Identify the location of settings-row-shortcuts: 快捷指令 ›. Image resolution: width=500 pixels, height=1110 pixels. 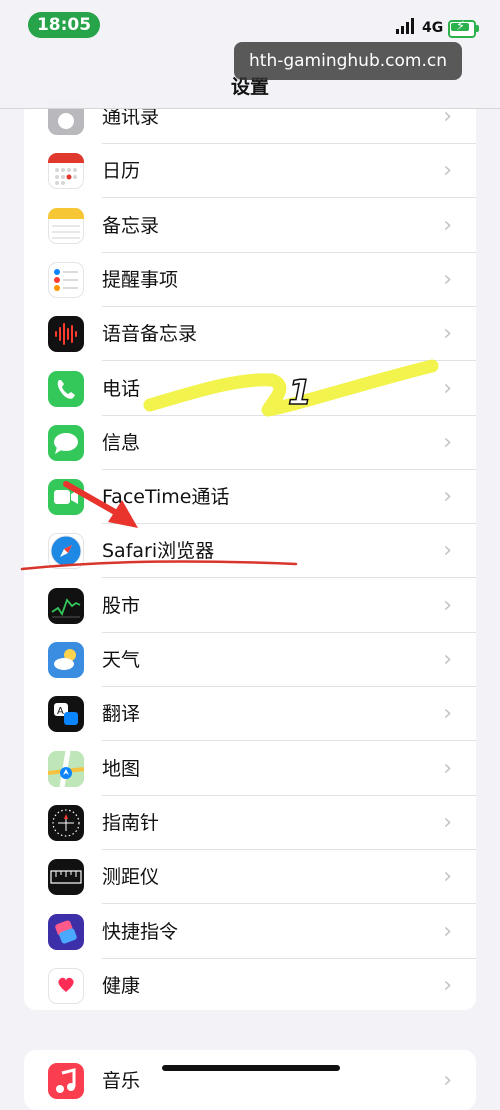
(250, 932).